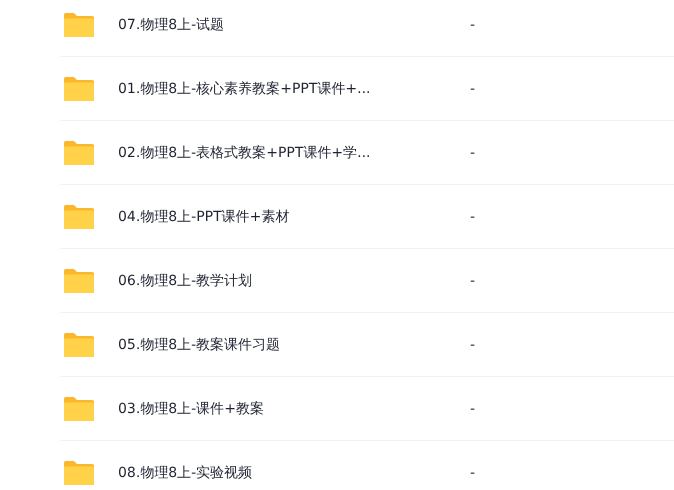 Image resolution: width=674 pixels, height=490 pixels. I want to click on folder-name: 03.物理8上-课件+教案, so click(294, 409).